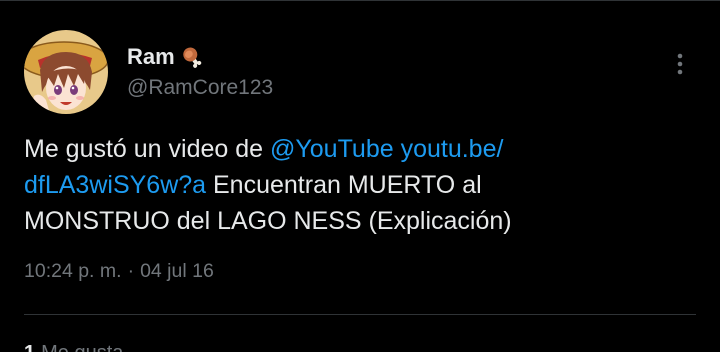 The width and height of the screenshot is (720, 352). I want to click on display-name-row: Ram, so click(165, 57).